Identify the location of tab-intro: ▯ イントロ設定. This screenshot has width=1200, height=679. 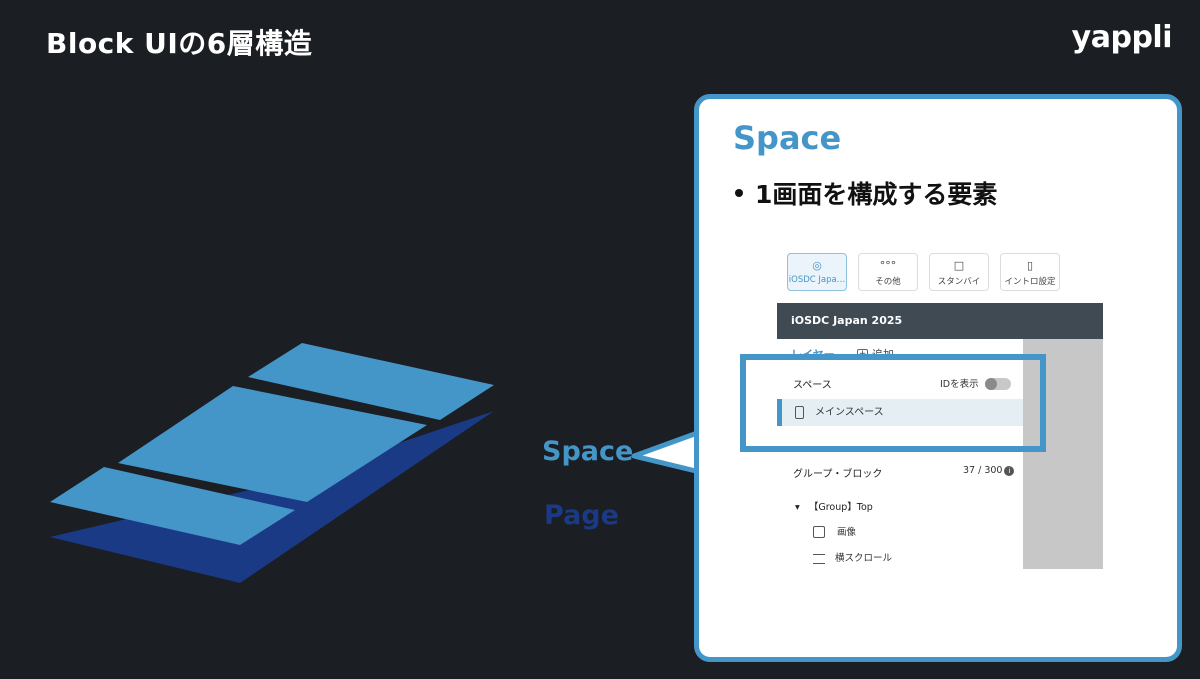
(1030, 272).